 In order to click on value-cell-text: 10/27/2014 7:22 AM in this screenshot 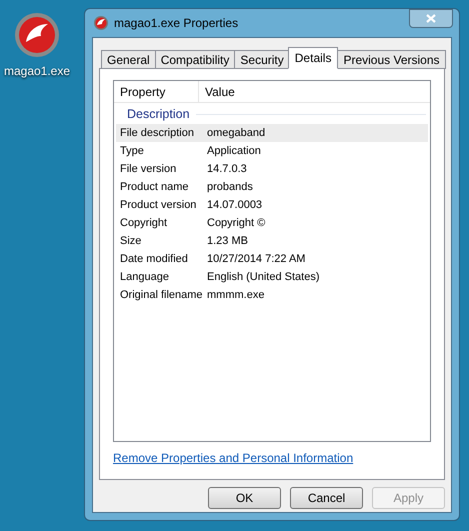, I will do `click(256, 259)`.